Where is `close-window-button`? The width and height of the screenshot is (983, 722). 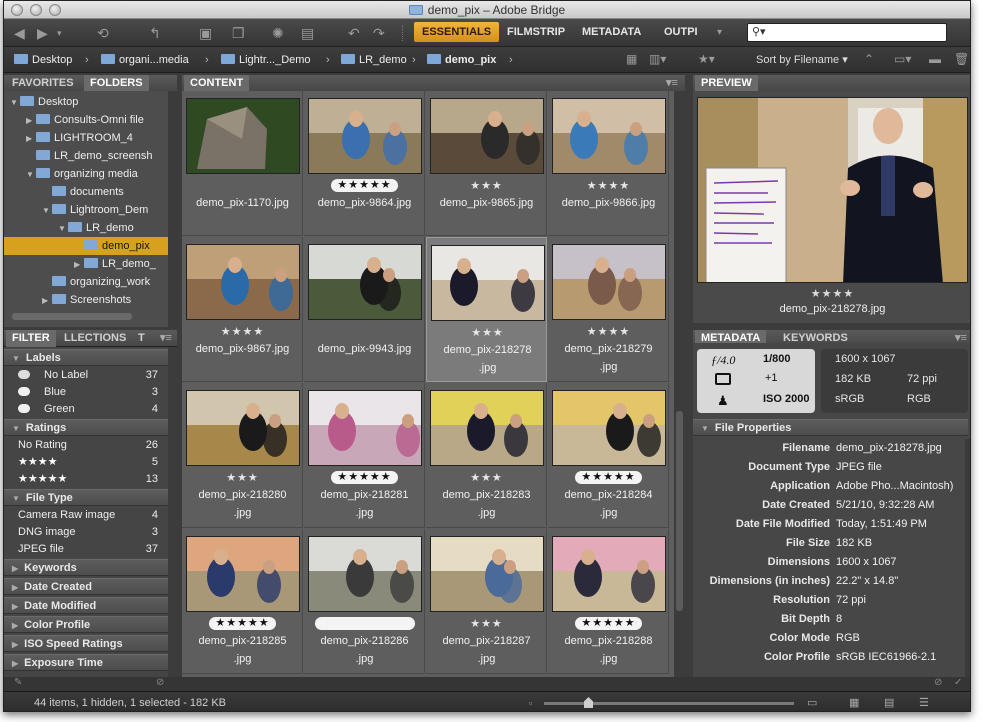
close-window-button is located at coordinates (17, 10).